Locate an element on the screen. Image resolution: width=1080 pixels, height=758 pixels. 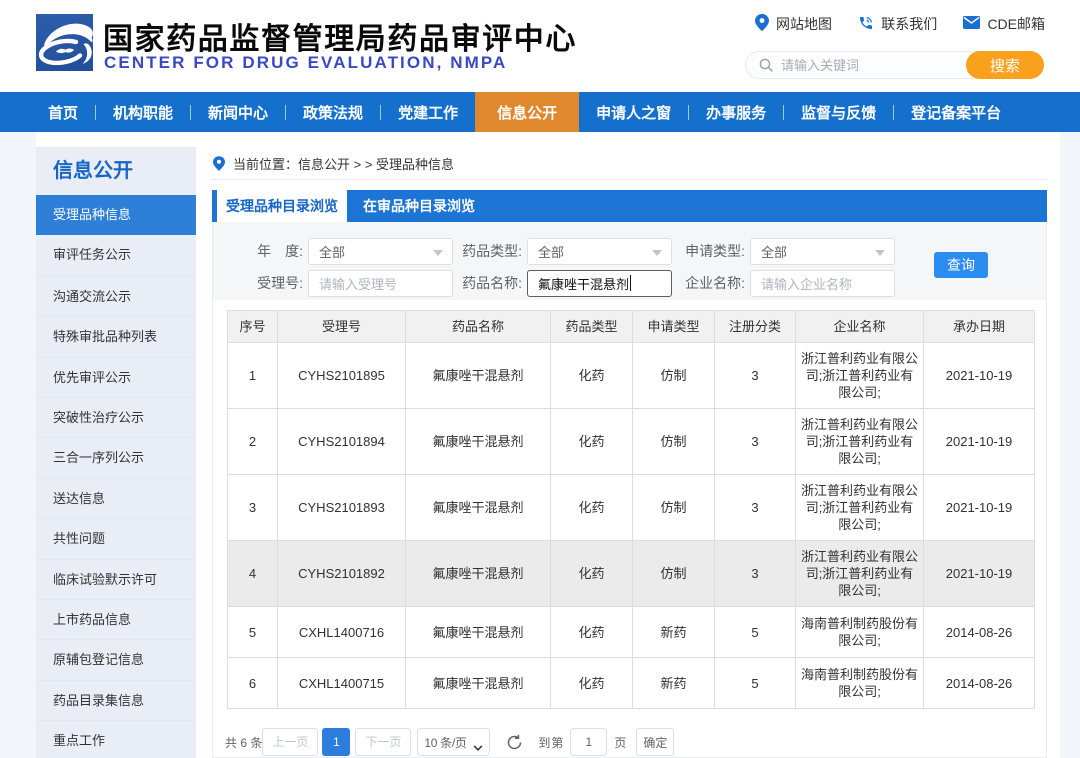
sidebar-item-11: 上市药品信息 is located at coordinates (116, 618).